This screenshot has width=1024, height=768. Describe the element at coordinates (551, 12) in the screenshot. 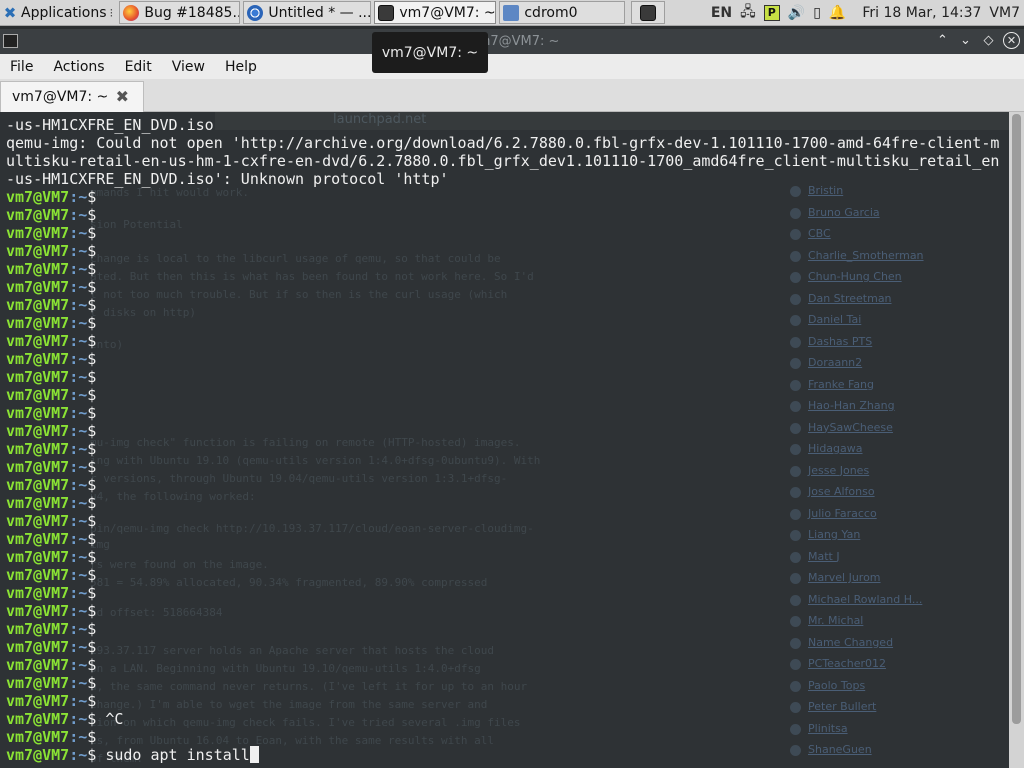

I see `taskbar-item-label: cdrom0` at that location.